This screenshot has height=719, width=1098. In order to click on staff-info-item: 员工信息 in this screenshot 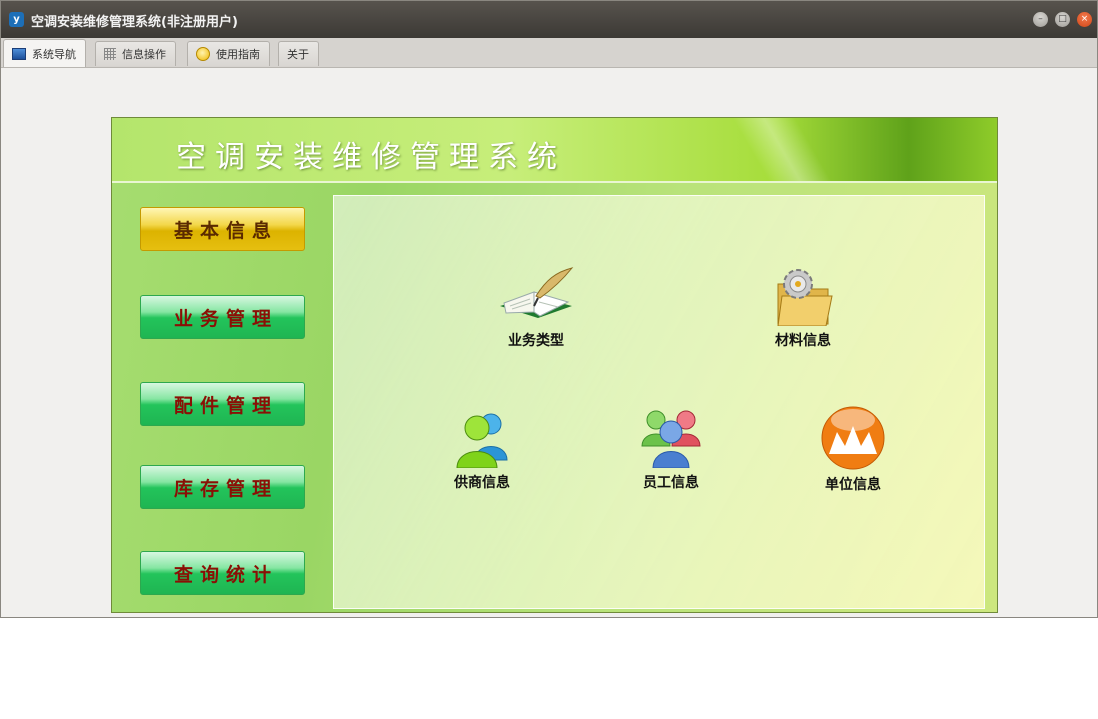, I will do `click(671, 450)`.